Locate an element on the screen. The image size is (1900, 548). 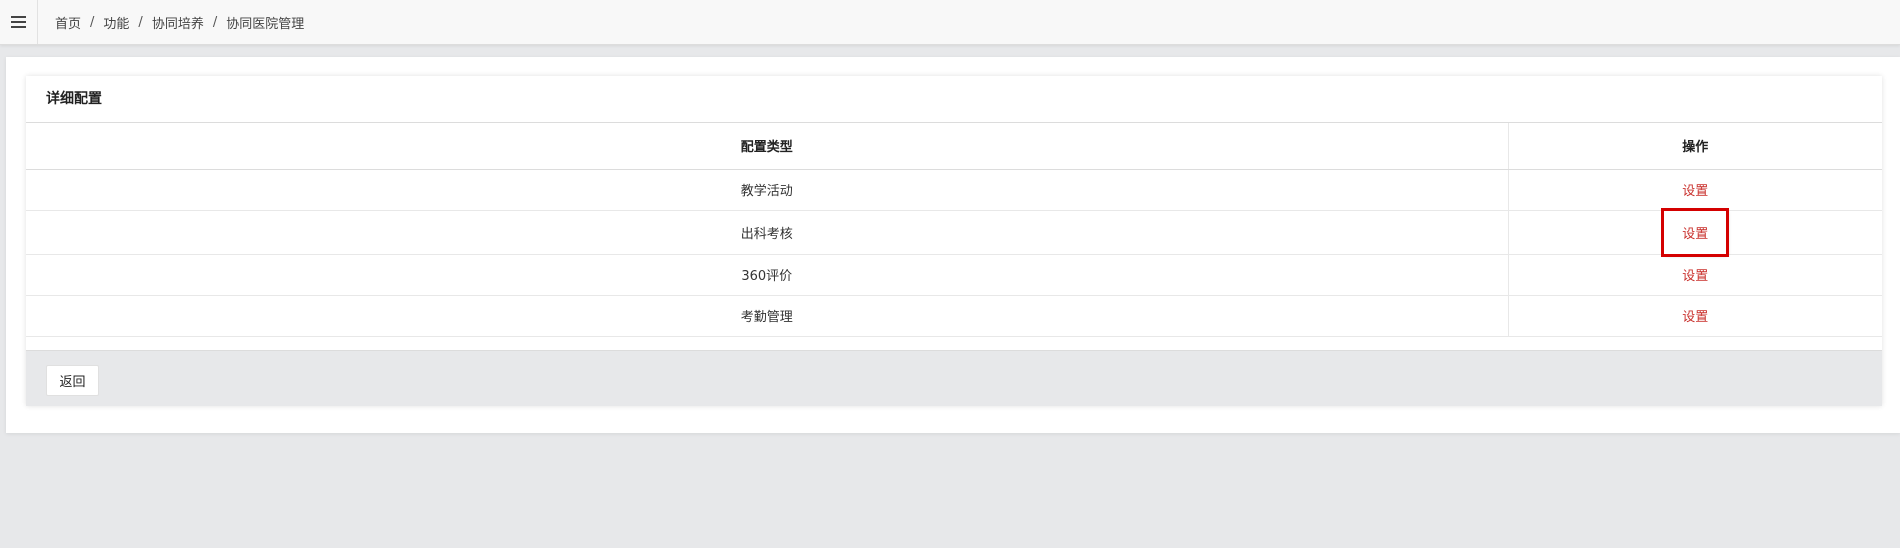
breadcrumb-home: 首页 is located at coordinates (68, 22).